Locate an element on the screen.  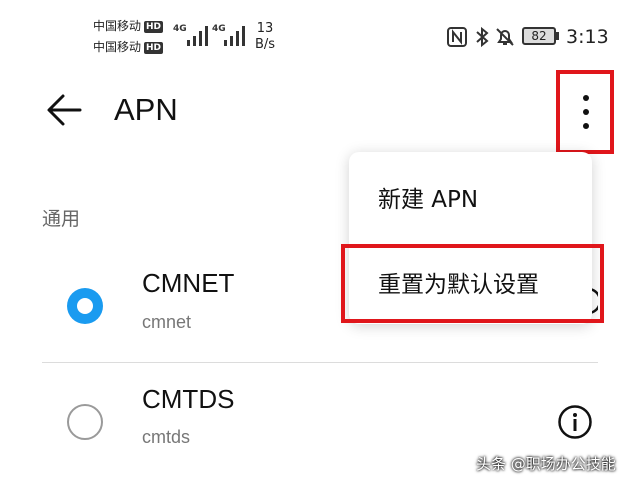
carrier-1: 中国移动 HD is located at coordinates (128, 26).